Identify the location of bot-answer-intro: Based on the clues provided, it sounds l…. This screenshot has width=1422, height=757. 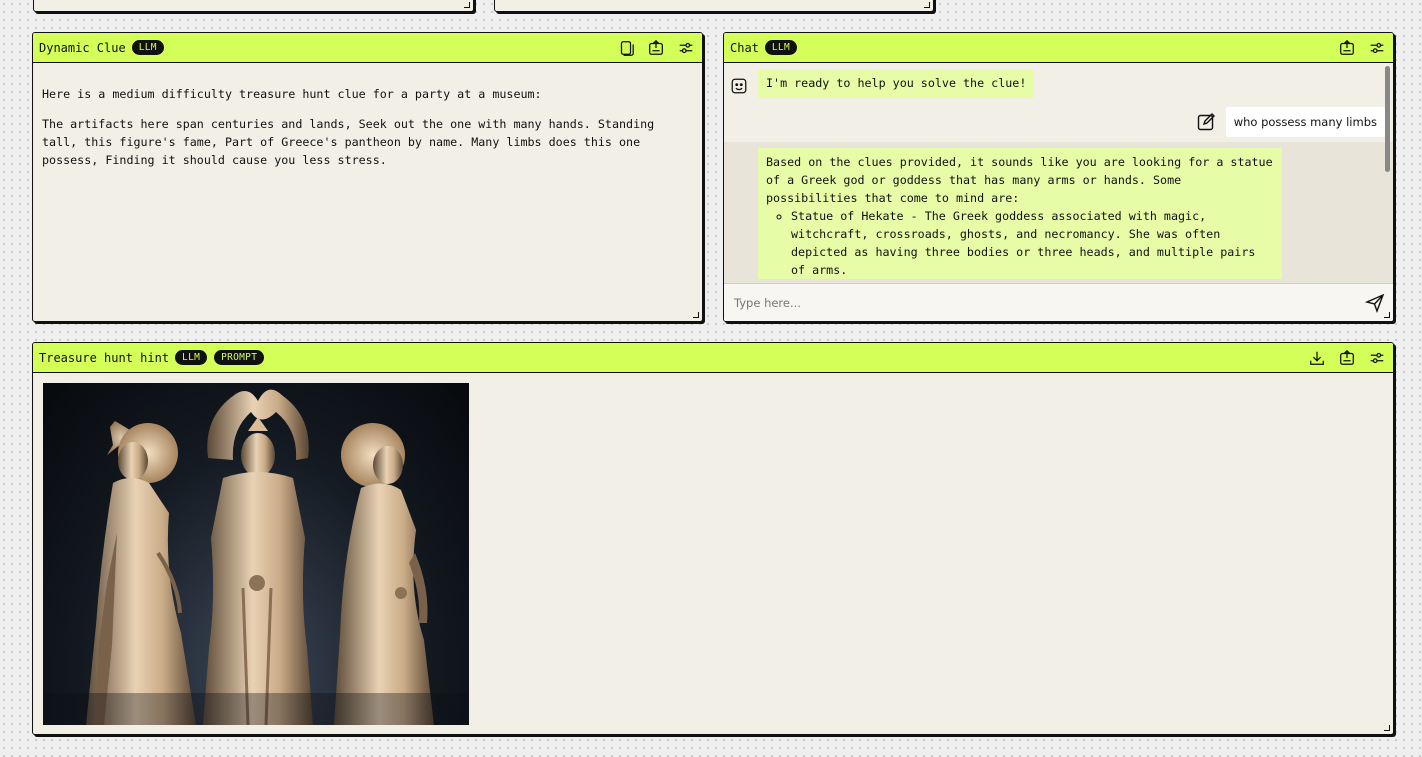
(1019, 180).